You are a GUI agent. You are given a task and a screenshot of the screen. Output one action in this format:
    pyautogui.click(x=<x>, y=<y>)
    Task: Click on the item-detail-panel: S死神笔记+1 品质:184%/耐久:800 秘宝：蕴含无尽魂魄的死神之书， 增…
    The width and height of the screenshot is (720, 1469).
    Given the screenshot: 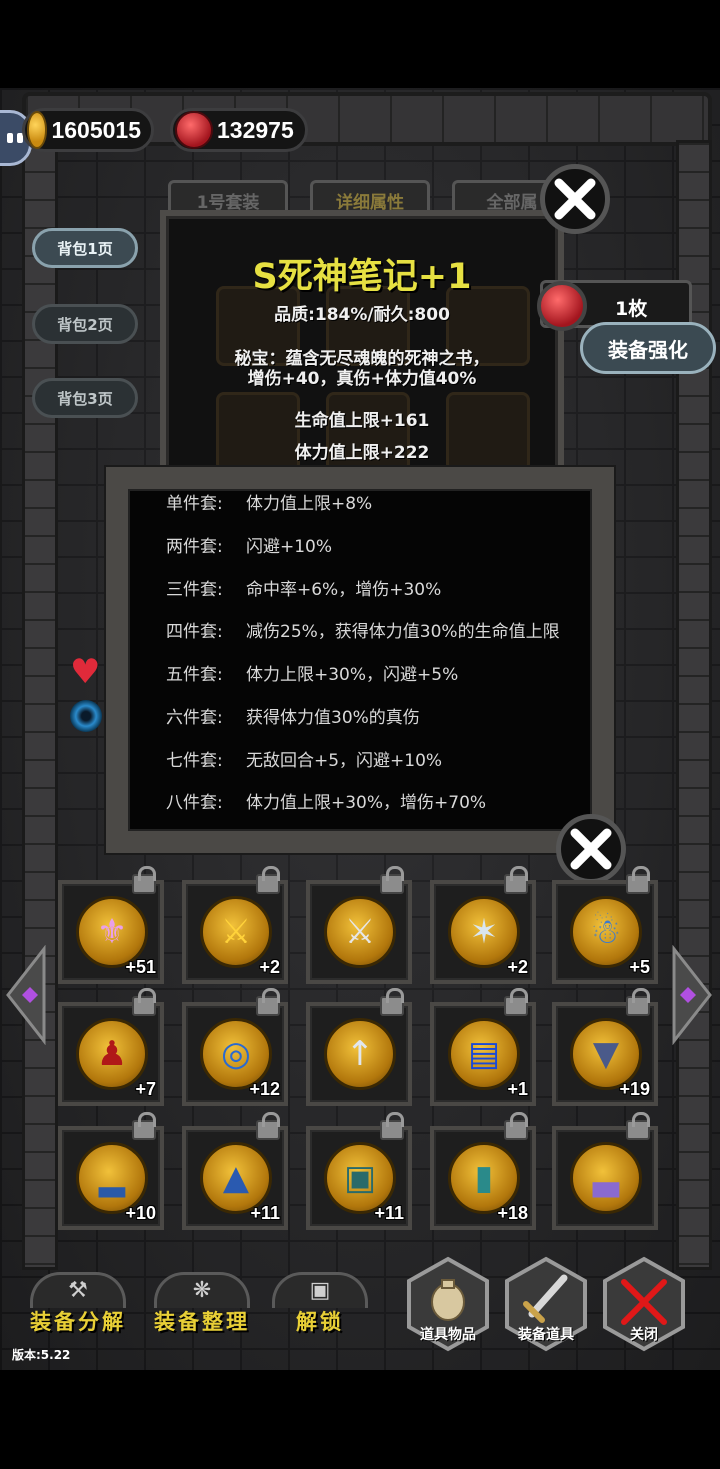 What is the action you would take?
    pyautogui.click(x=362, y=350)
    